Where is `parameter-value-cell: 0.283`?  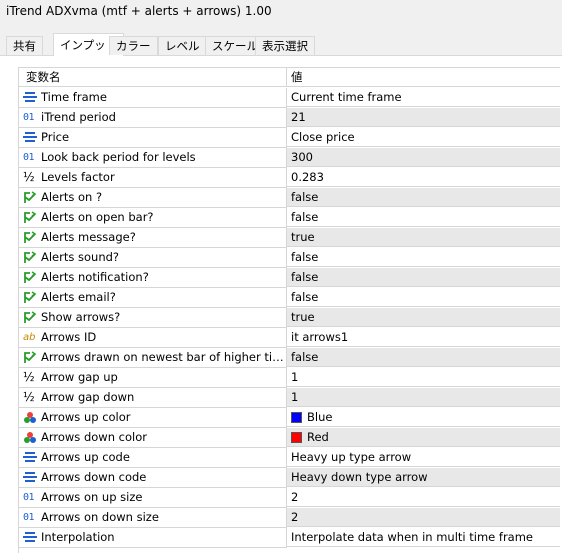 parameter-value-cell: 0.283 is located at coordinates (423, 177).